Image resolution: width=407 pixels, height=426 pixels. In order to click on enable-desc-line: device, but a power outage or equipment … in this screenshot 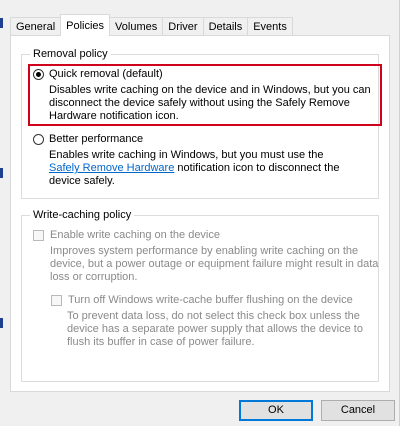, I will do `click(214, 264)`.